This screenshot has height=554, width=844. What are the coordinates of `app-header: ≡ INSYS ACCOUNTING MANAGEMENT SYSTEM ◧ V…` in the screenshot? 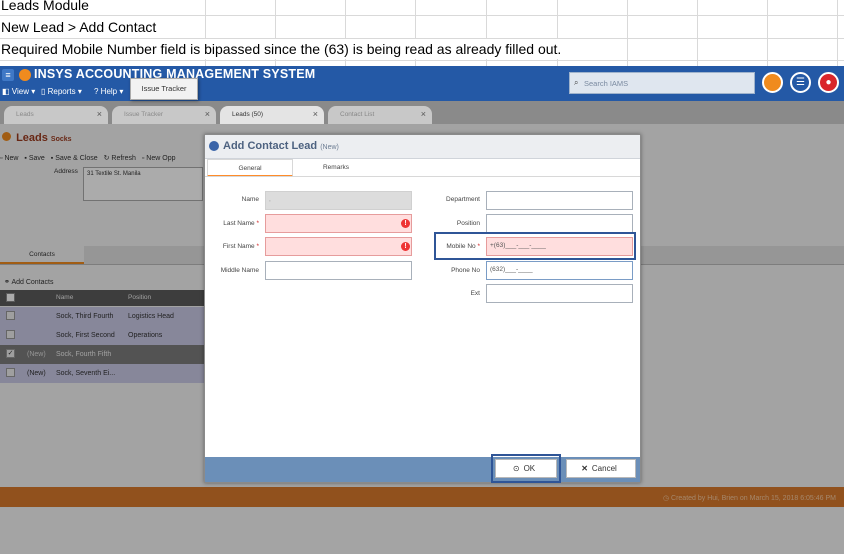 It's located at (422, 83).